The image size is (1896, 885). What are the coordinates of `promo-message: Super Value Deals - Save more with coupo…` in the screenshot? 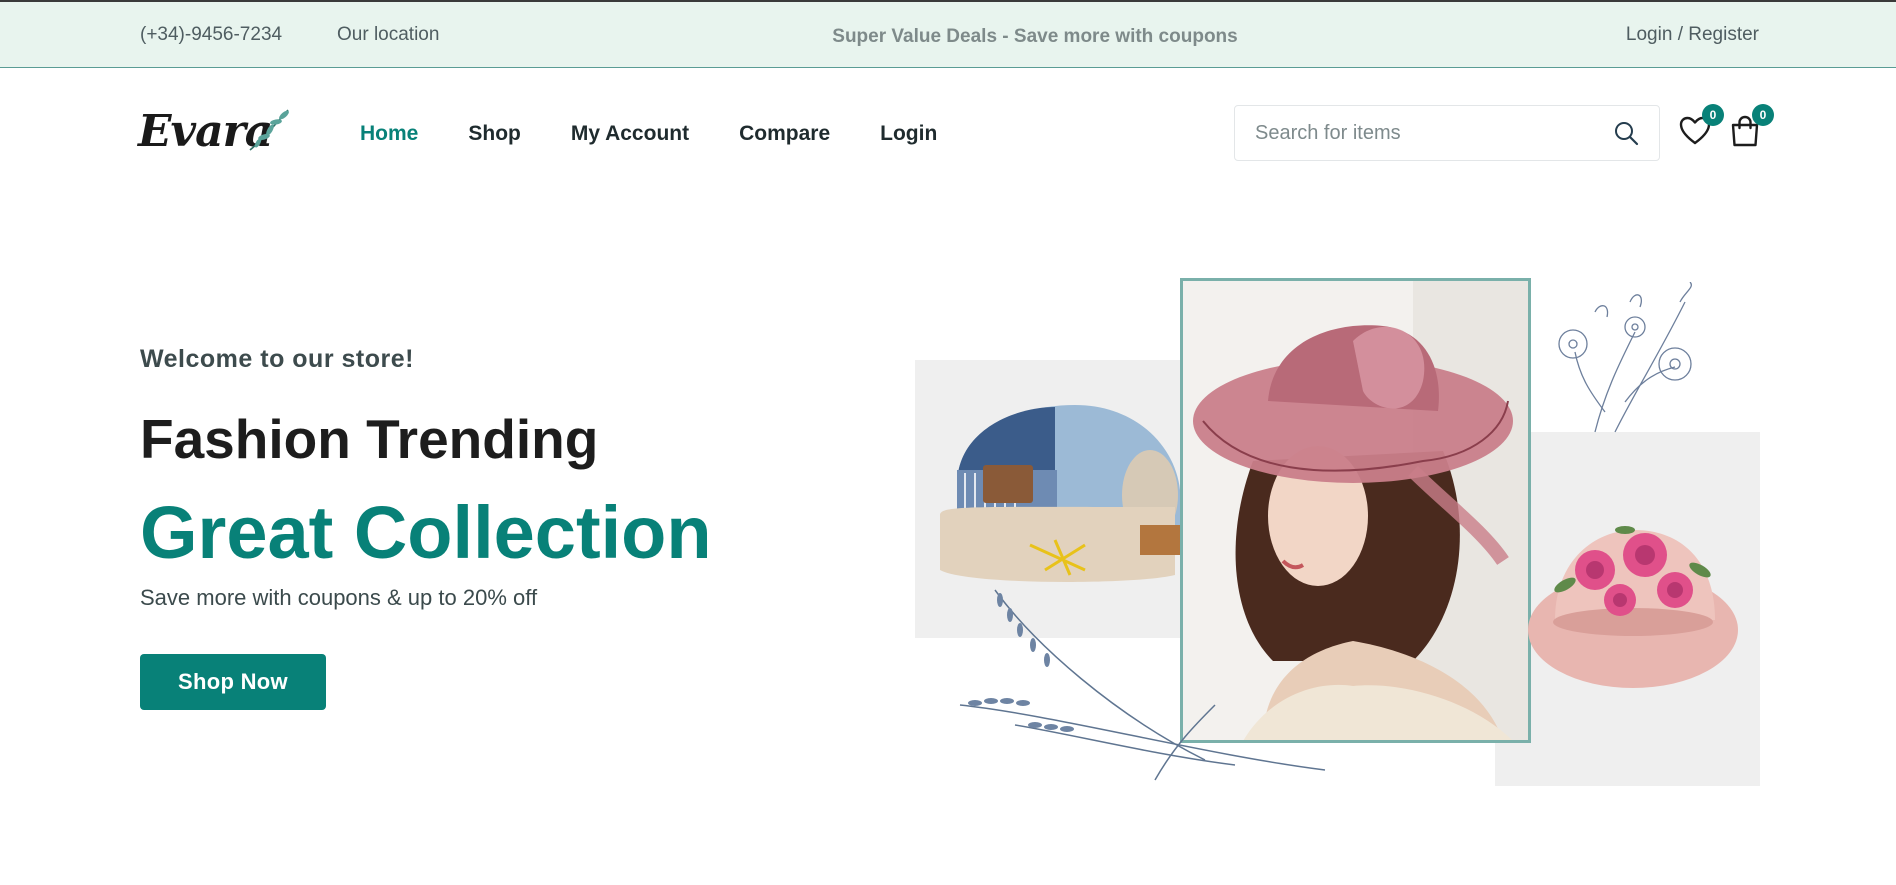 It's located at (1035, 36).